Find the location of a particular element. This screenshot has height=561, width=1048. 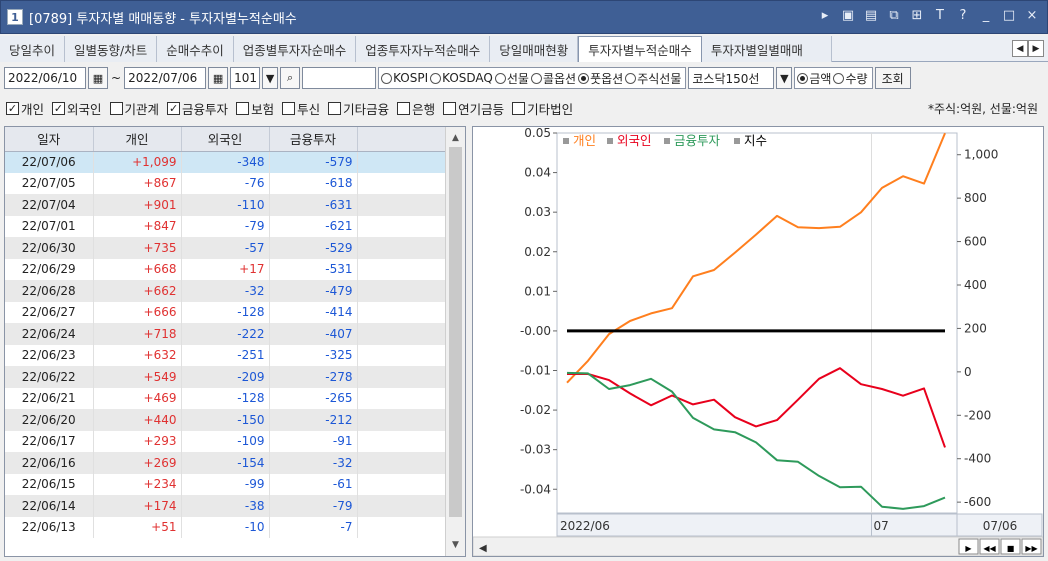

radio-kospi: KOSPI is located at coordinates (404, 78).